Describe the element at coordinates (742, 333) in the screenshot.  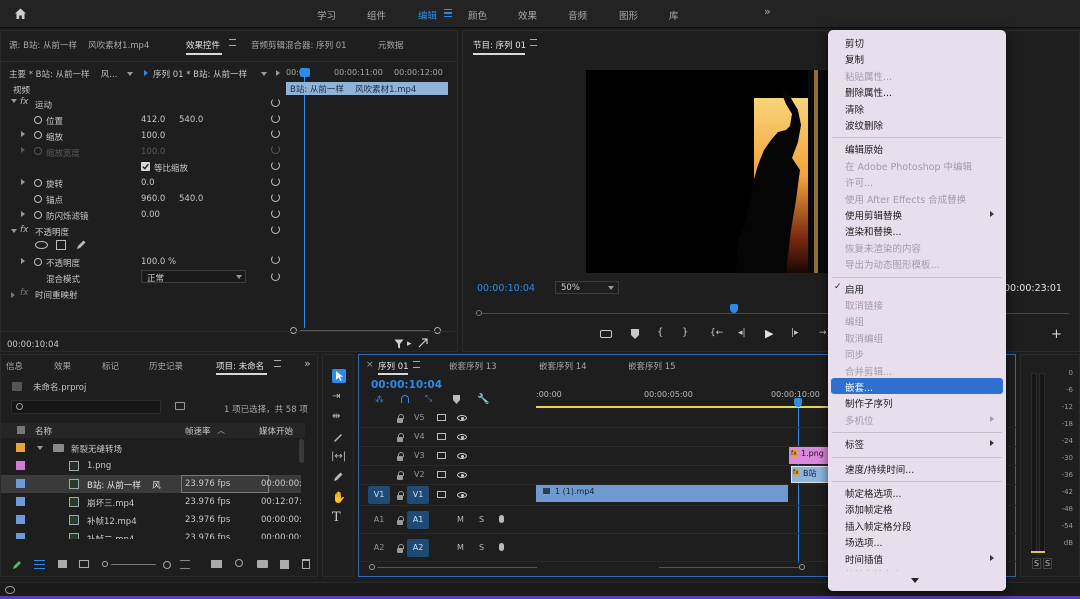
I see `step-back-icon: ◂|` at that location.